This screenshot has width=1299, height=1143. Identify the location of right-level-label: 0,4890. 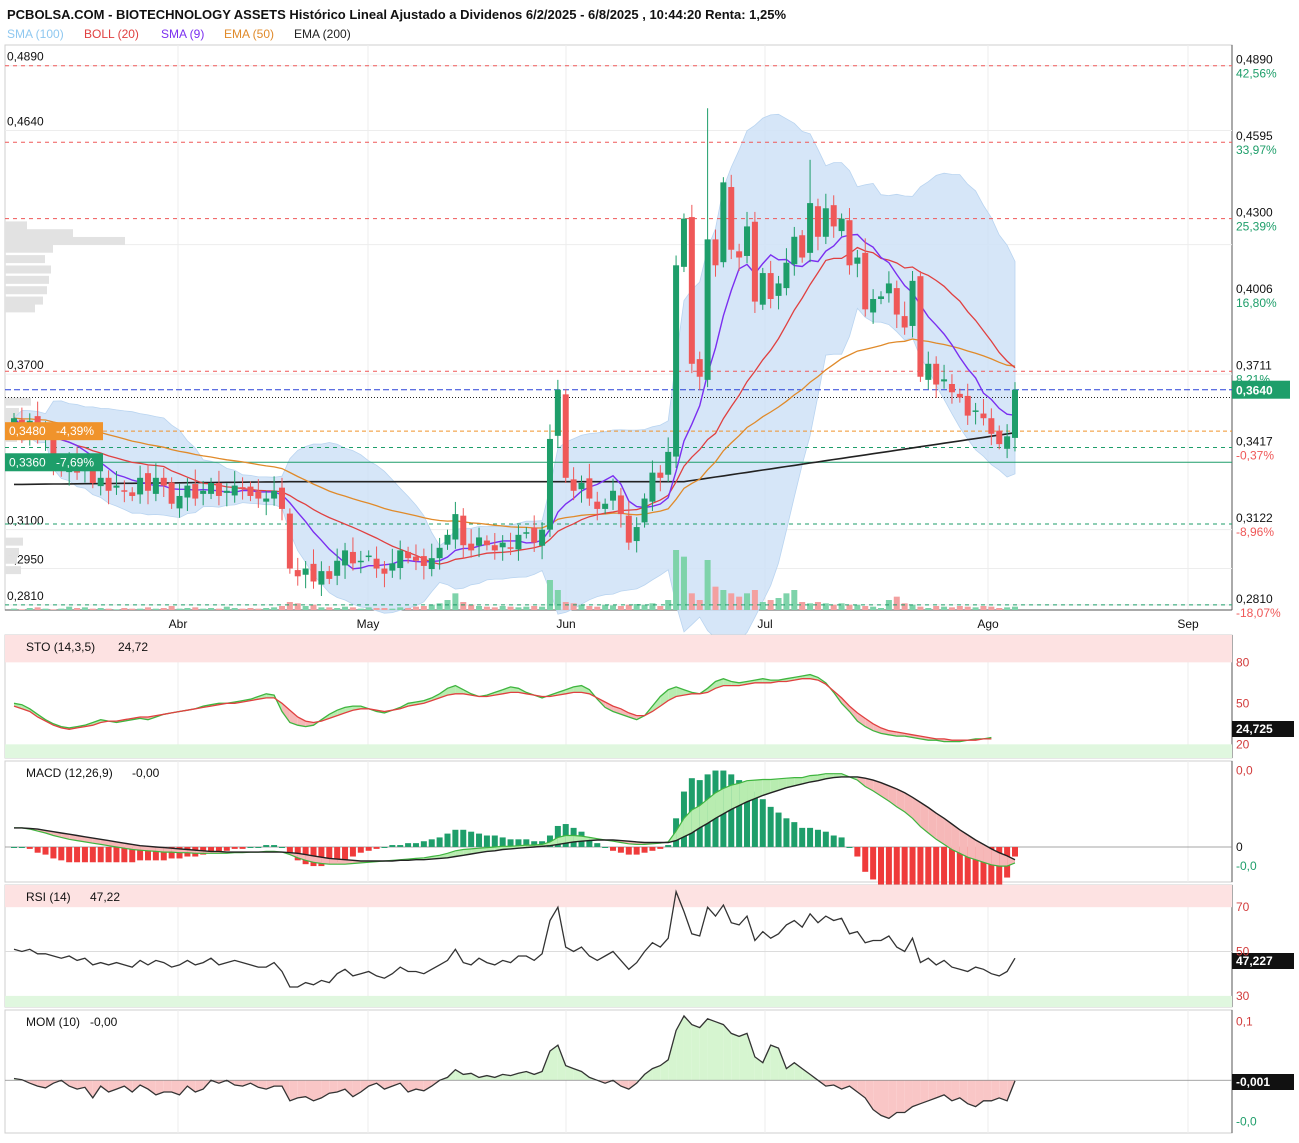
(1254, 60).